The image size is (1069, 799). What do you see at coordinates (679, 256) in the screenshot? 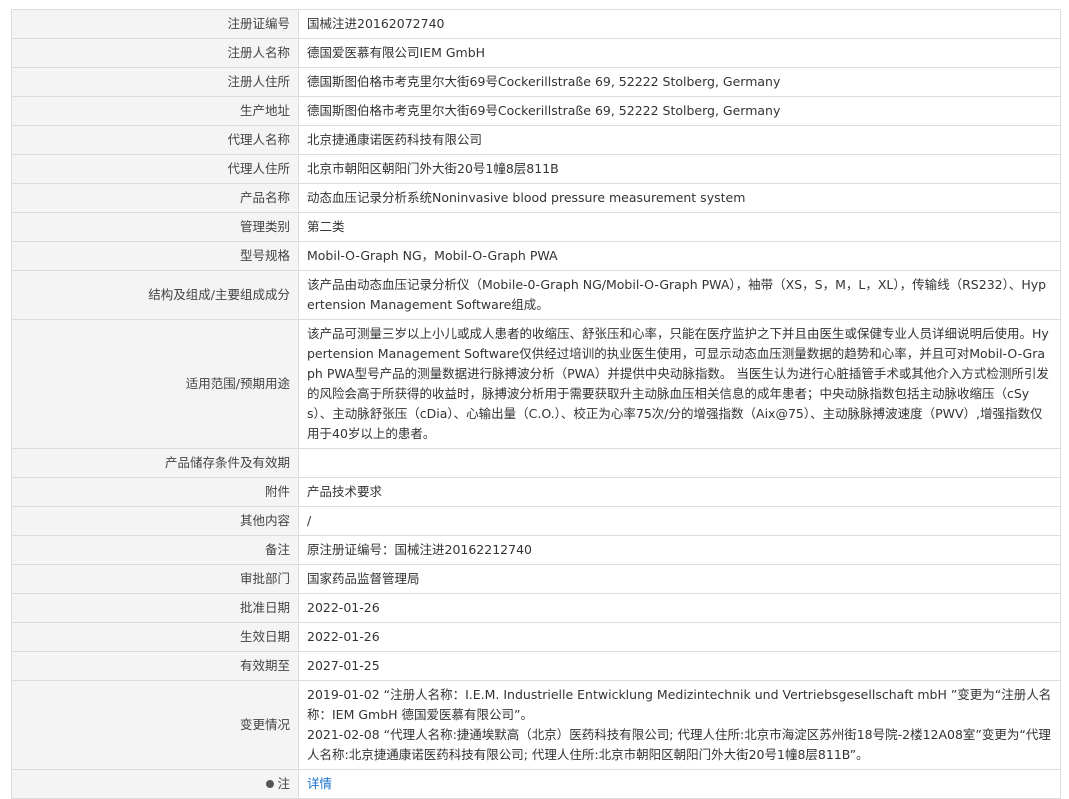
I see `field-value: Mobil-O-Graph NG，Mobil-O-Graph PWA` at bounding box center [679, 256].